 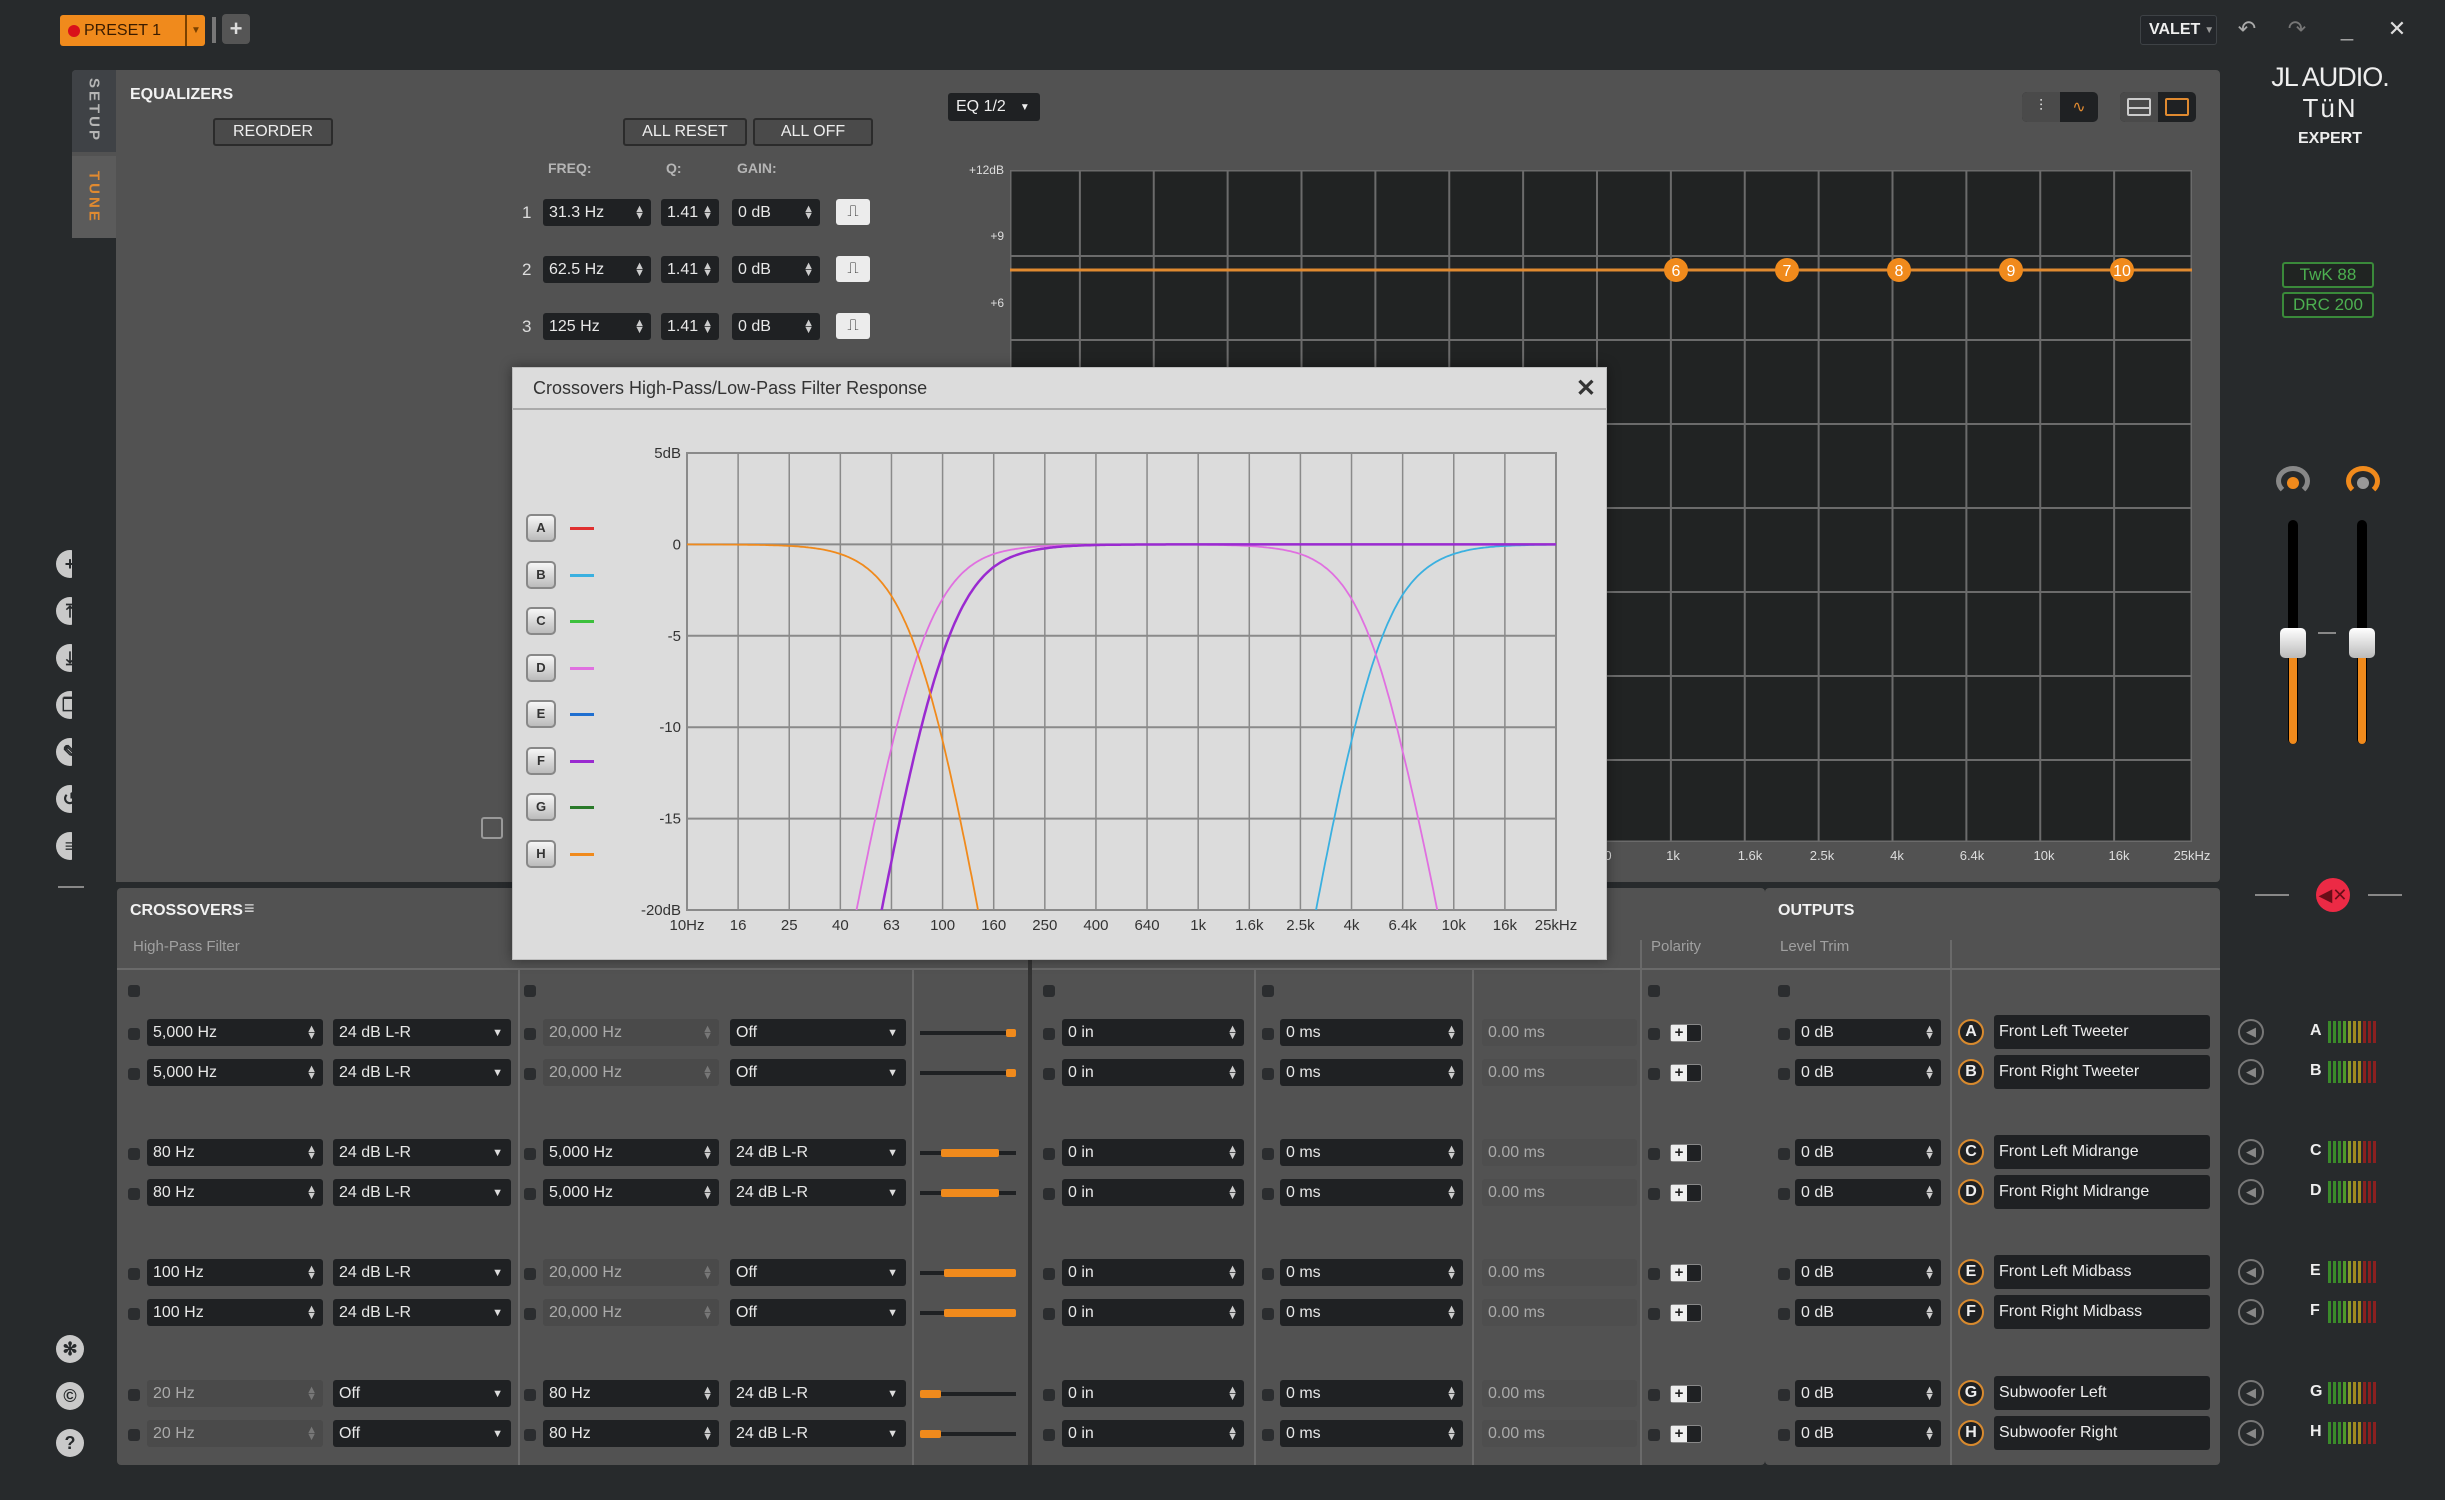 I want to click on eq-band-node: 6, so click(x=1676, y=270).